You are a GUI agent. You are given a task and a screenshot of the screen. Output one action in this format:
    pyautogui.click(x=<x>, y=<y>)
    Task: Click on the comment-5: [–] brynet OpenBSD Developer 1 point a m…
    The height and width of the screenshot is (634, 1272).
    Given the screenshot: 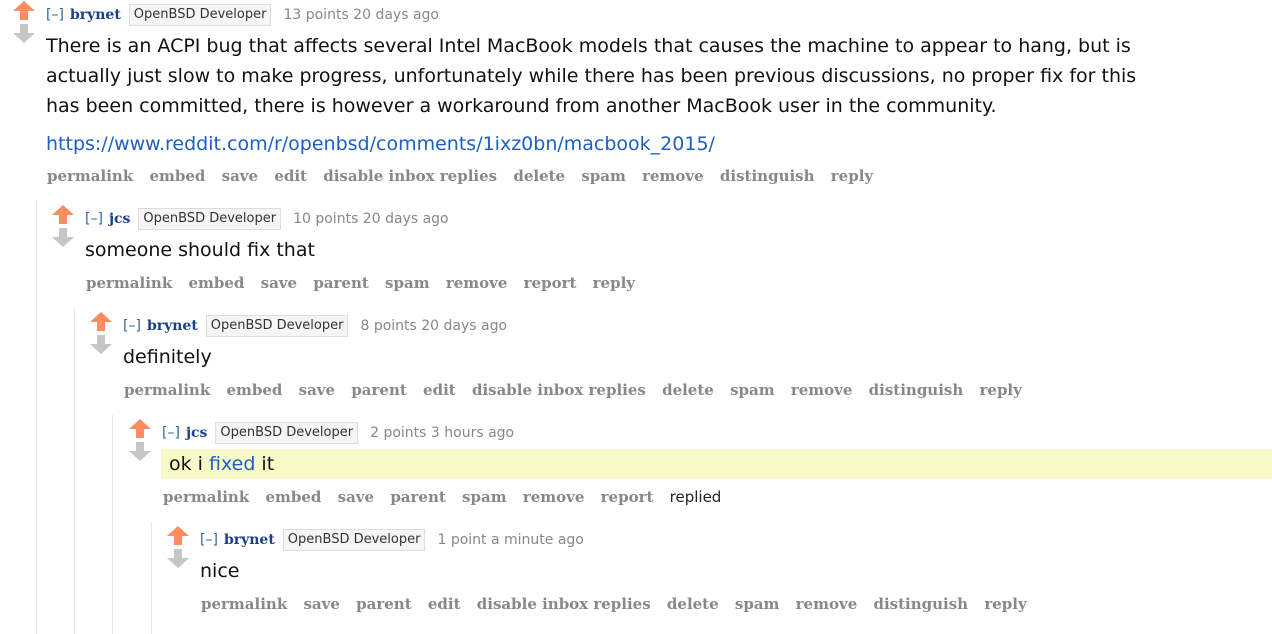 What is the action you would take?
    pyautogui.click(x=719, y=575)
    